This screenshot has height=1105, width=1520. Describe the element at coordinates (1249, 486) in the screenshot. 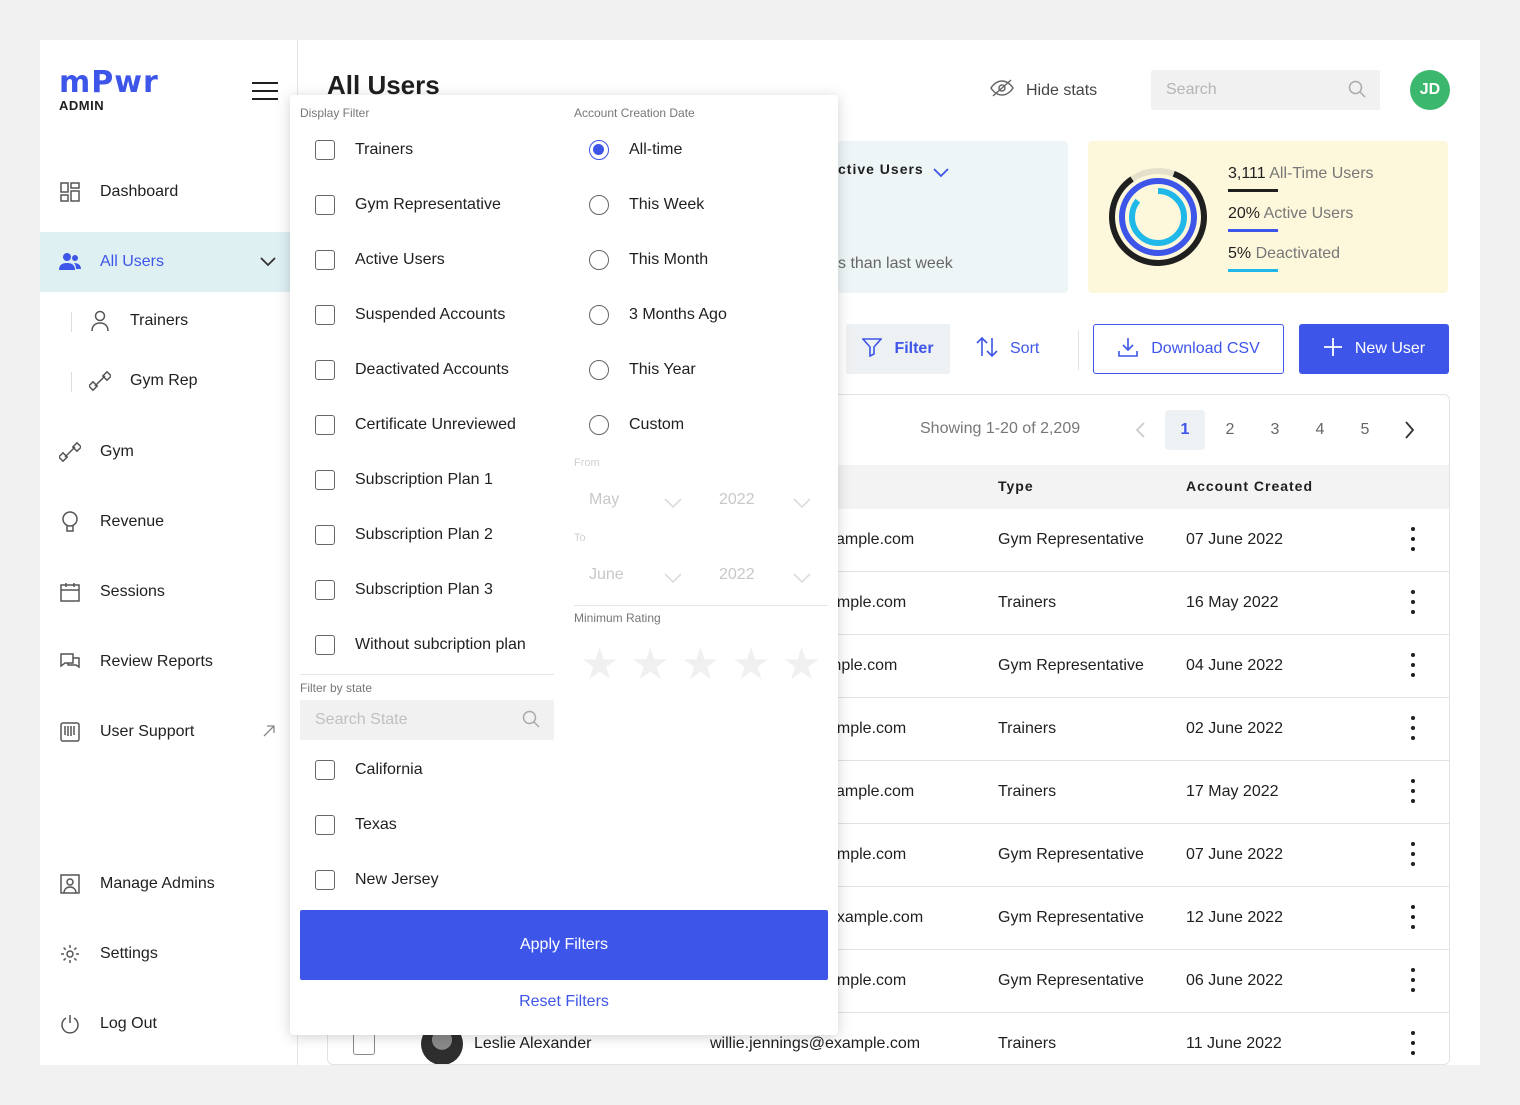

I see `column-account-created: Account Created` at that location.